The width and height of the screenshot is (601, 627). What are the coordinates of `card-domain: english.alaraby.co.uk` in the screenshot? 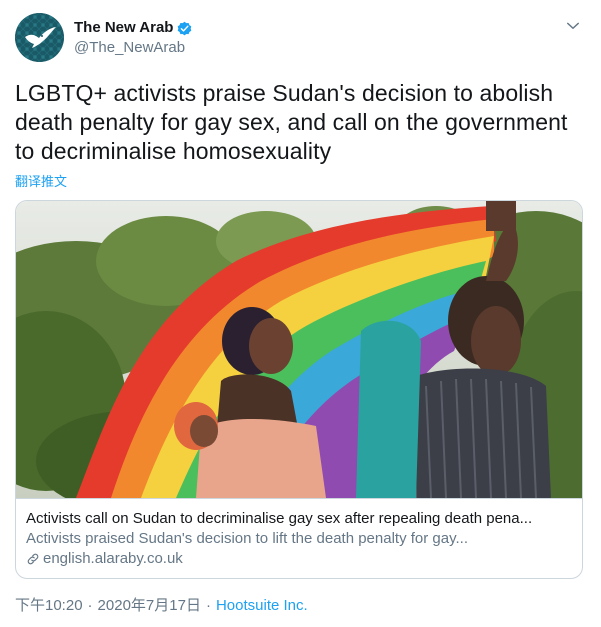 It's located at (300, 559).